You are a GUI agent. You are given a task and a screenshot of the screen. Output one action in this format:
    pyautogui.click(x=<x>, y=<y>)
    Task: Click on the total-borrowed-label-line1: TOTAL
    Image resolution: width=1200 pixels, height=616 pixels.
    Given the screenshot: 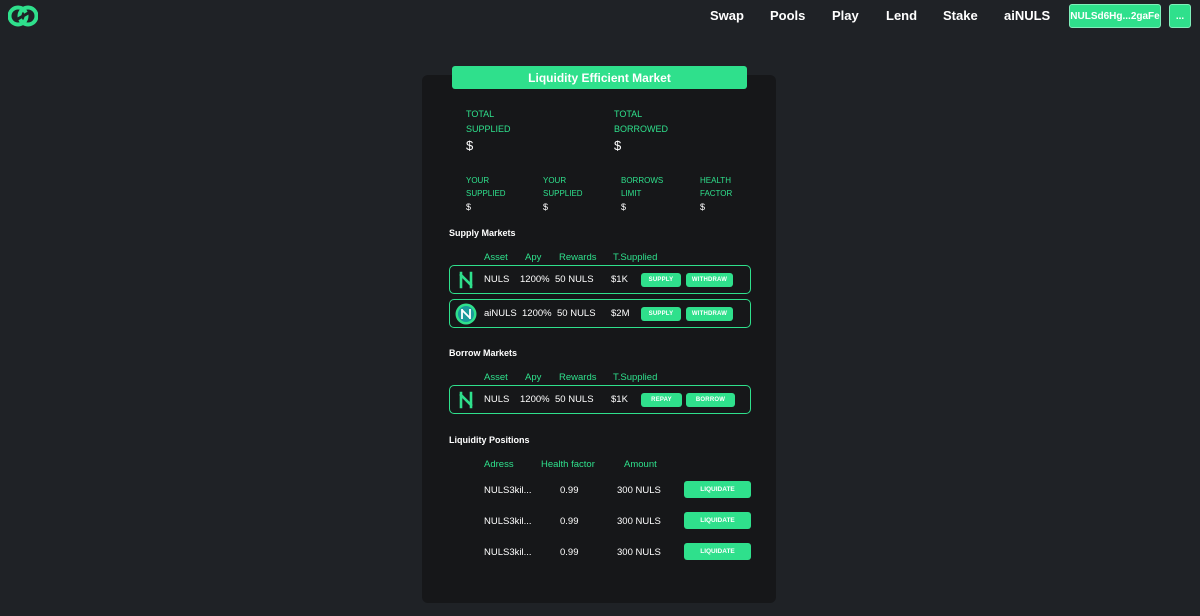 What is the action you would take?
    pyautogui.click(x=628, y=114)
    